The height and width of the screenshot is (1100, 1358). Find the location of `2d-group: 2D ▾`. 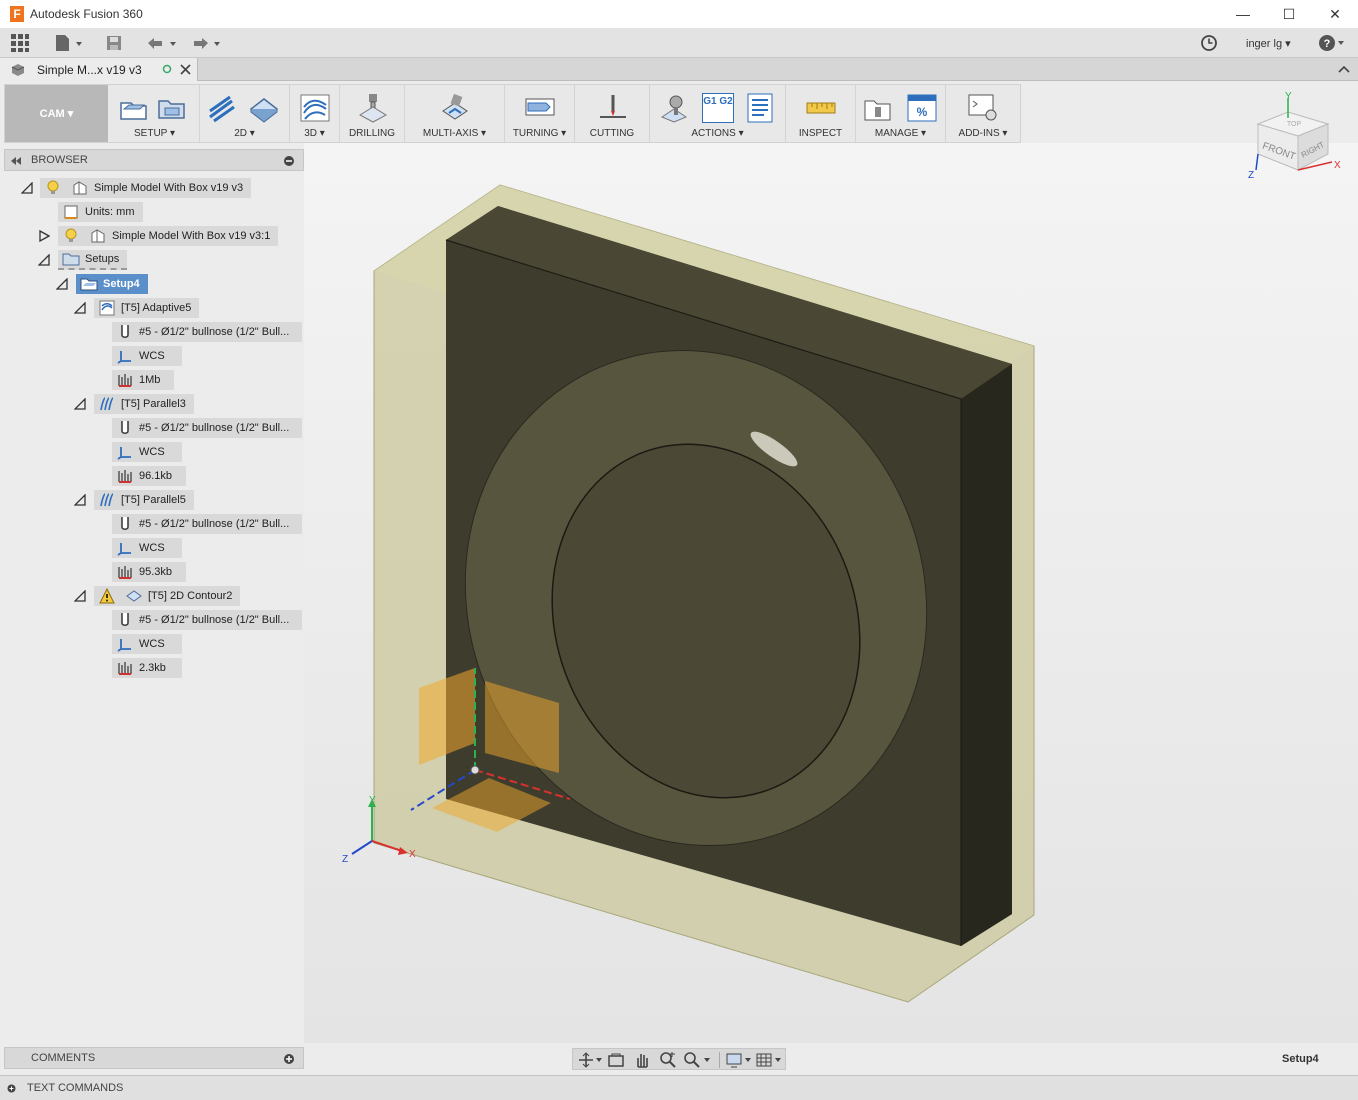

2d-group: 2D ▾ is located at coordinates (245, 113).